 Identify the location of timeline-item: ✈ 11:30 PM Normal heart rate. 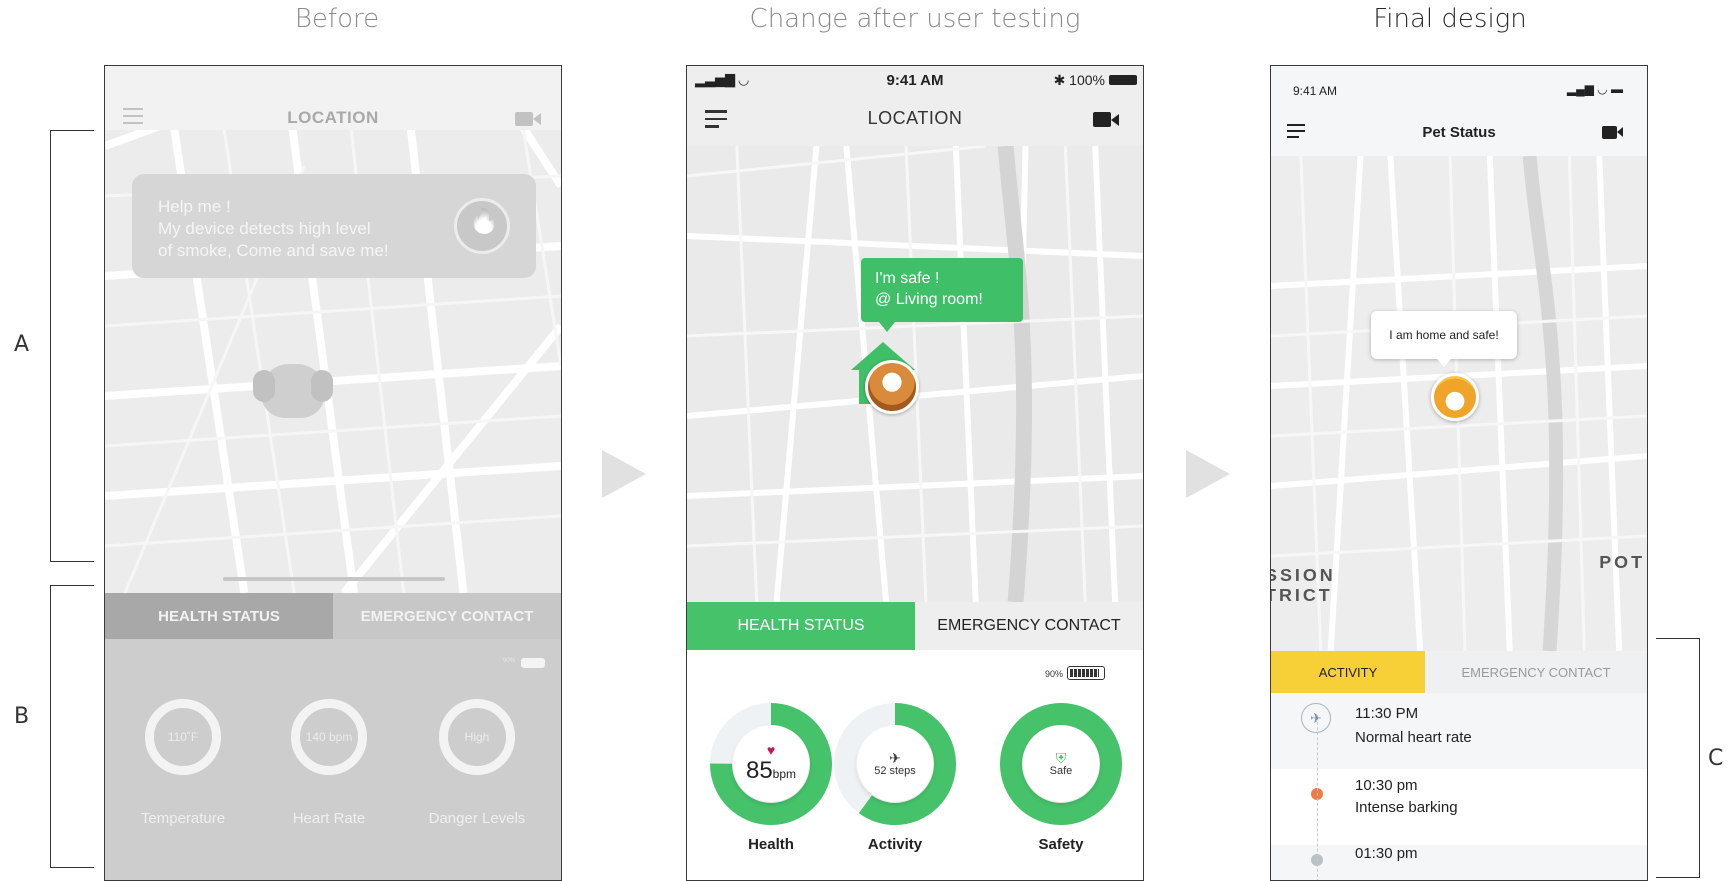
(1459, 731).